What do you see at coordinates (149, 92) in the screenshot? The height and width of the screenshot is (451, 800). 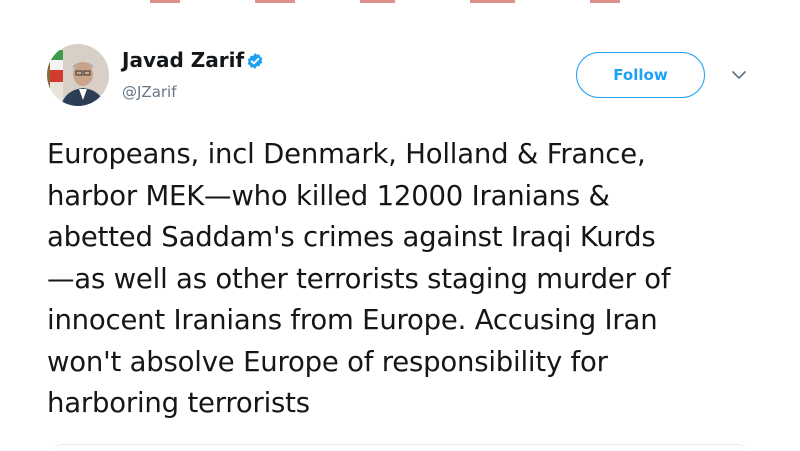 I see `author-handle: @JZarif` at bounding box center [149, 92].